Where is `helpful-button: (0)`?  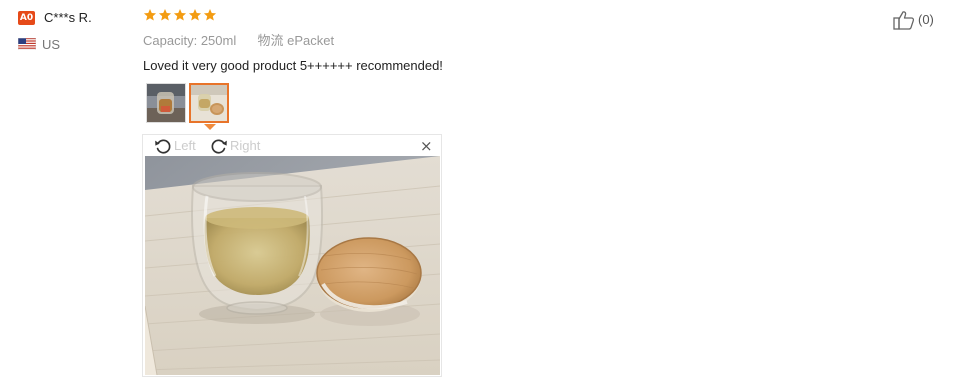
helpful-button: (0) is located at coordinates (913, 20).